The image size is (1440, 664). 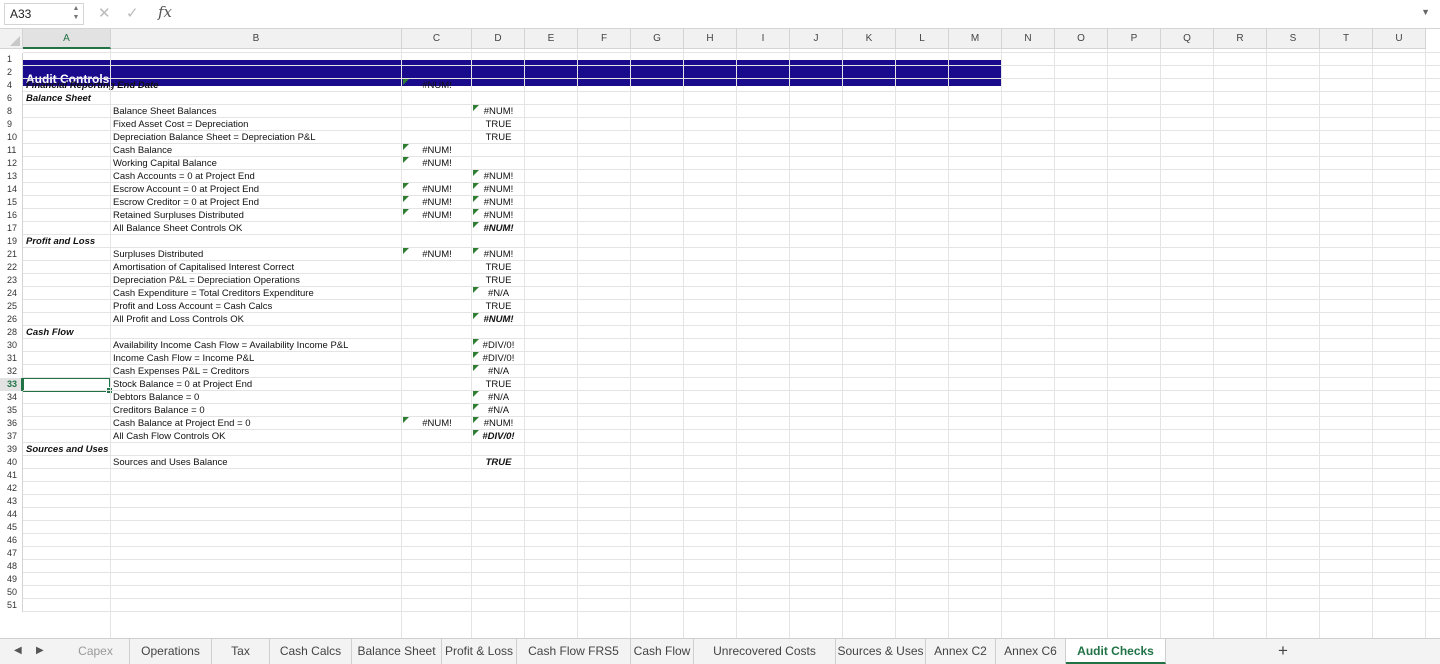 What do you see at coordinates (11, 39) in the screenshot?
I see `select-all-corner` at bounding box center [11, 39].